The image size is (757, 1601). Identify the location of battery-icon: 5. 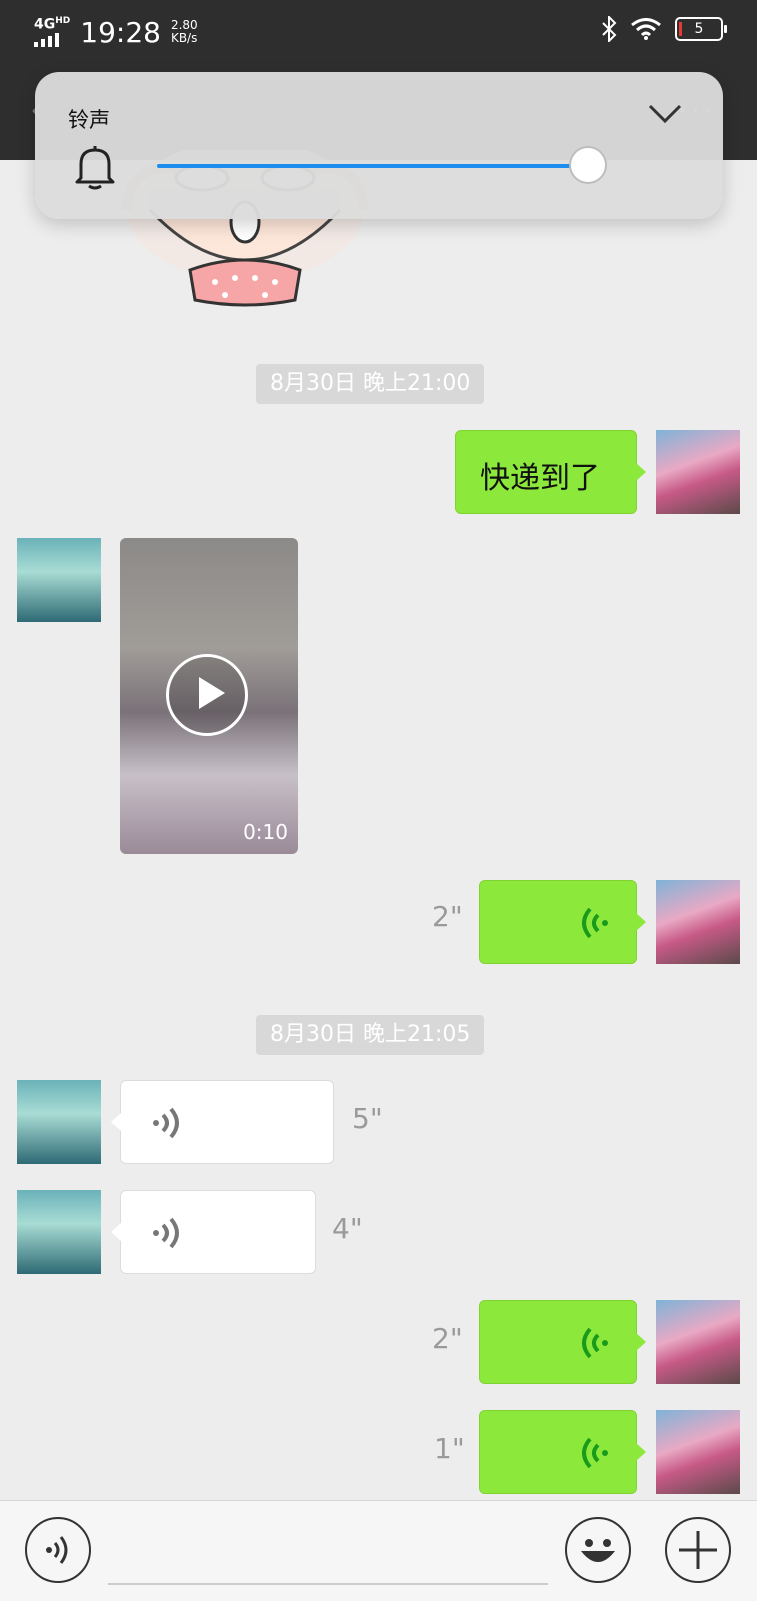
(701, 29).